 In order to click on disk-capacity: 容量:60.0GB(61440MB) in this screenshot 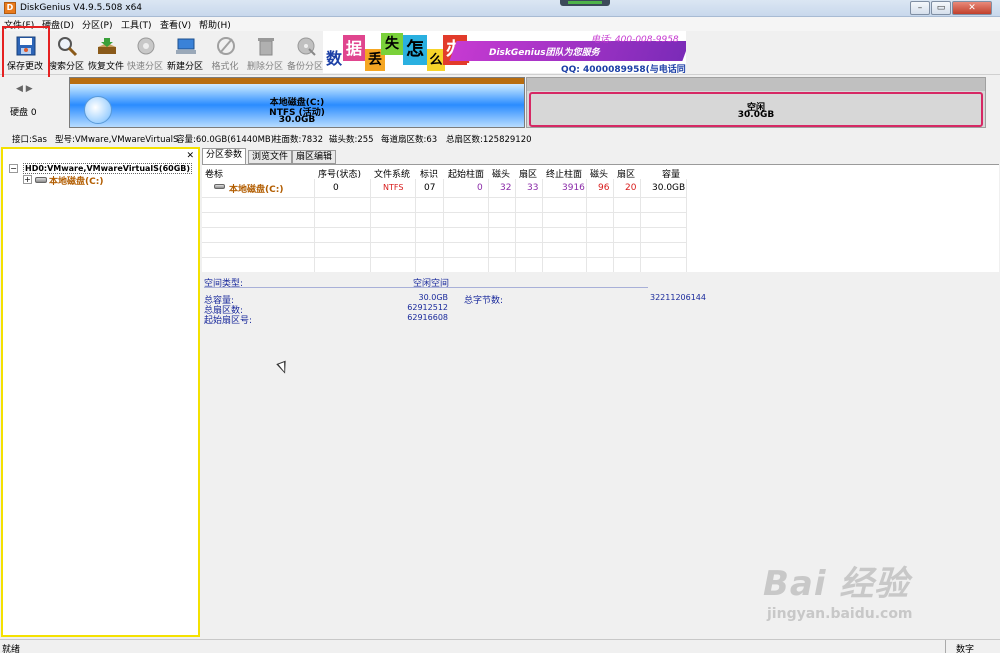, I will do `click(225, 140)`.